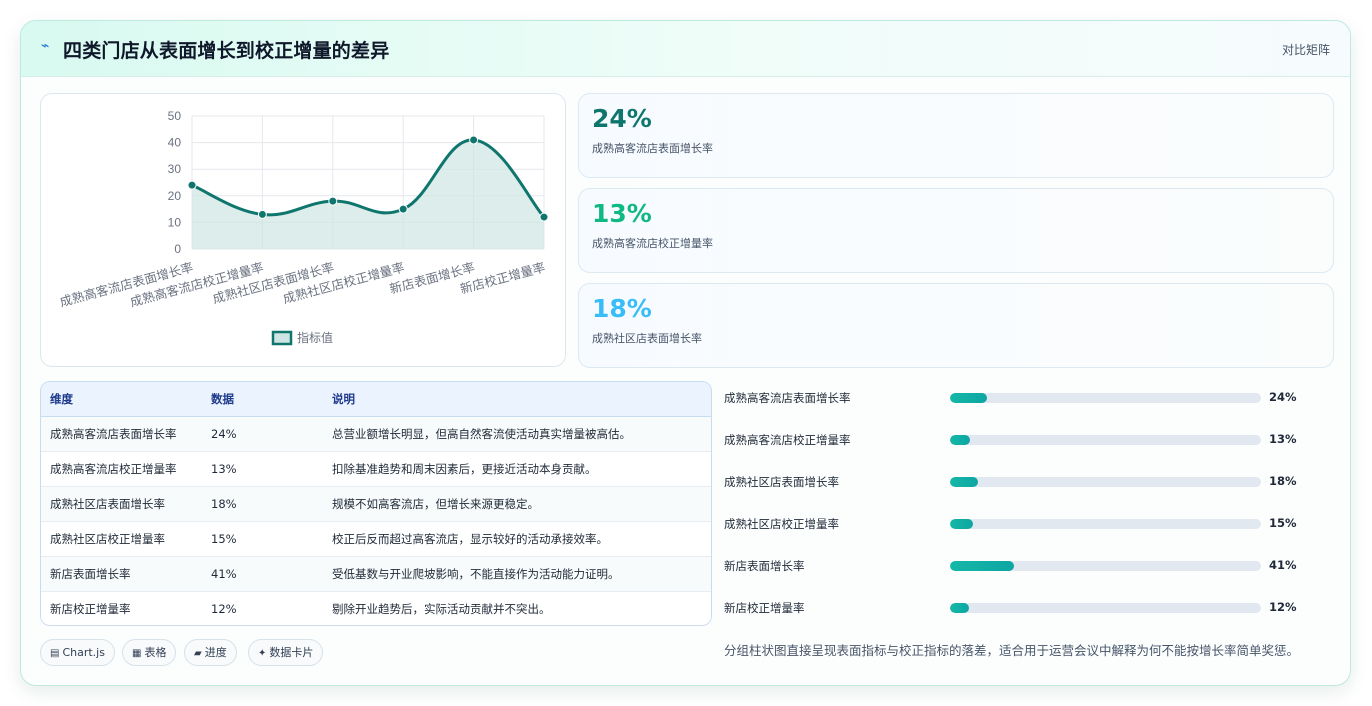 This screenshot has height=706, width=1372. What do you see at coordinates (262, 539) in the screenshot?
I see `table-cell: 15%` at bounding box center [262, 539].